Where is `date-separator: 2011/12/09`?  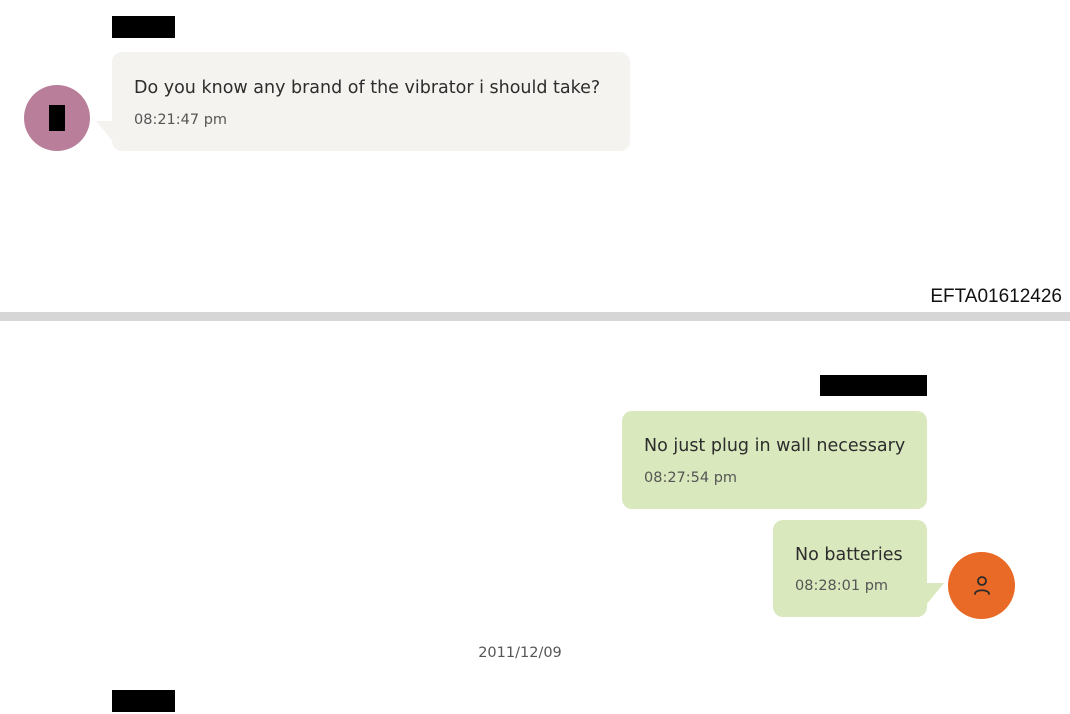
date-separator: 2011/12/09 is located at coordinates (520, 653).